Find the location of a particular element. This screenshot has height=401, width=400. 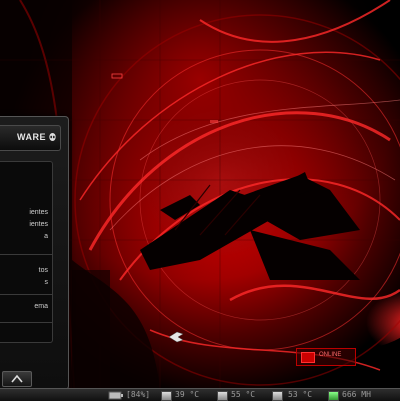

gpu-temperature: 55 °C is located at coordinates (243, 394).